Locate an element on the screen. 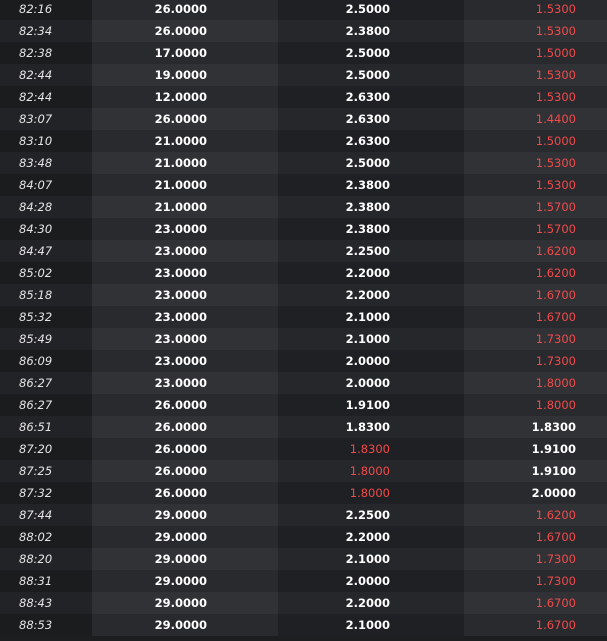  table-row: 87:25 26.0000 1.8000 1.9100 is located at coordinates (303, 471).